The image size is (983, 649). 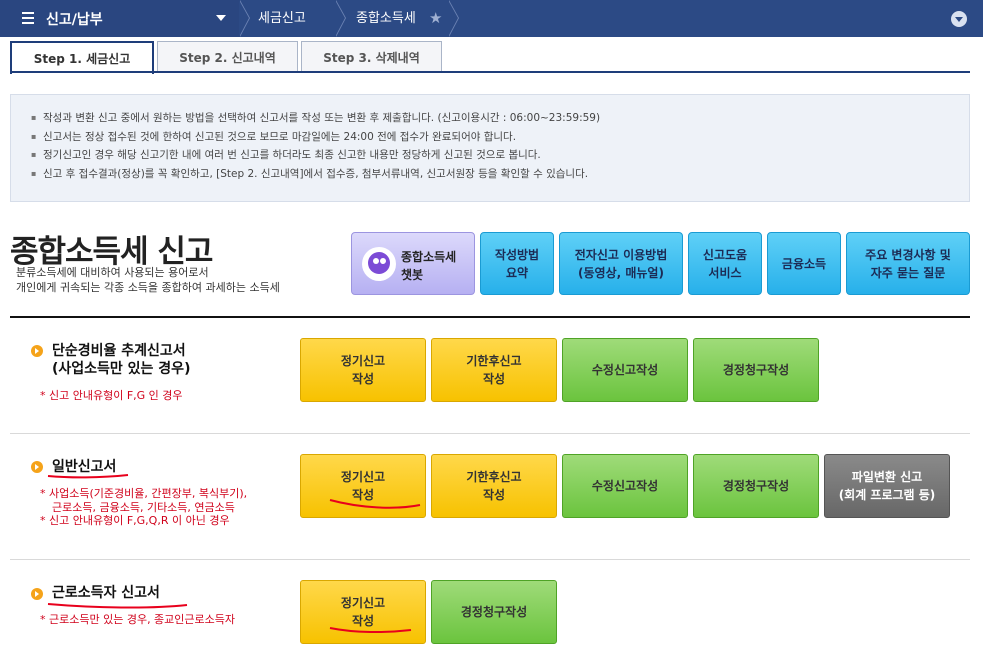 I want to click on simple-regular-filing-button: 정기신고 작성, so click(x=363, y=370).